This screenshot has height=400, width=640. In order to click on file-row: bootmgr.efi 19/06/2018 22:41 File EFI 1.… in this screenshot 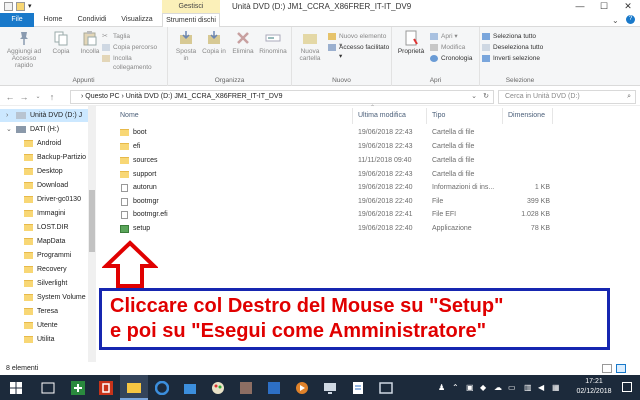, I will do `click(360, 215)`.